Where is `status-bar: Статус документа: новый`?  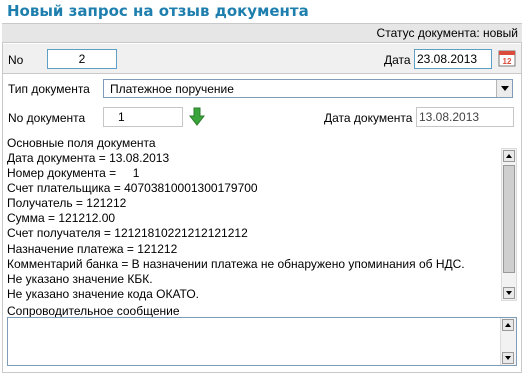 status-bar: Статус документа: новый is located at coordinates (262, 33).